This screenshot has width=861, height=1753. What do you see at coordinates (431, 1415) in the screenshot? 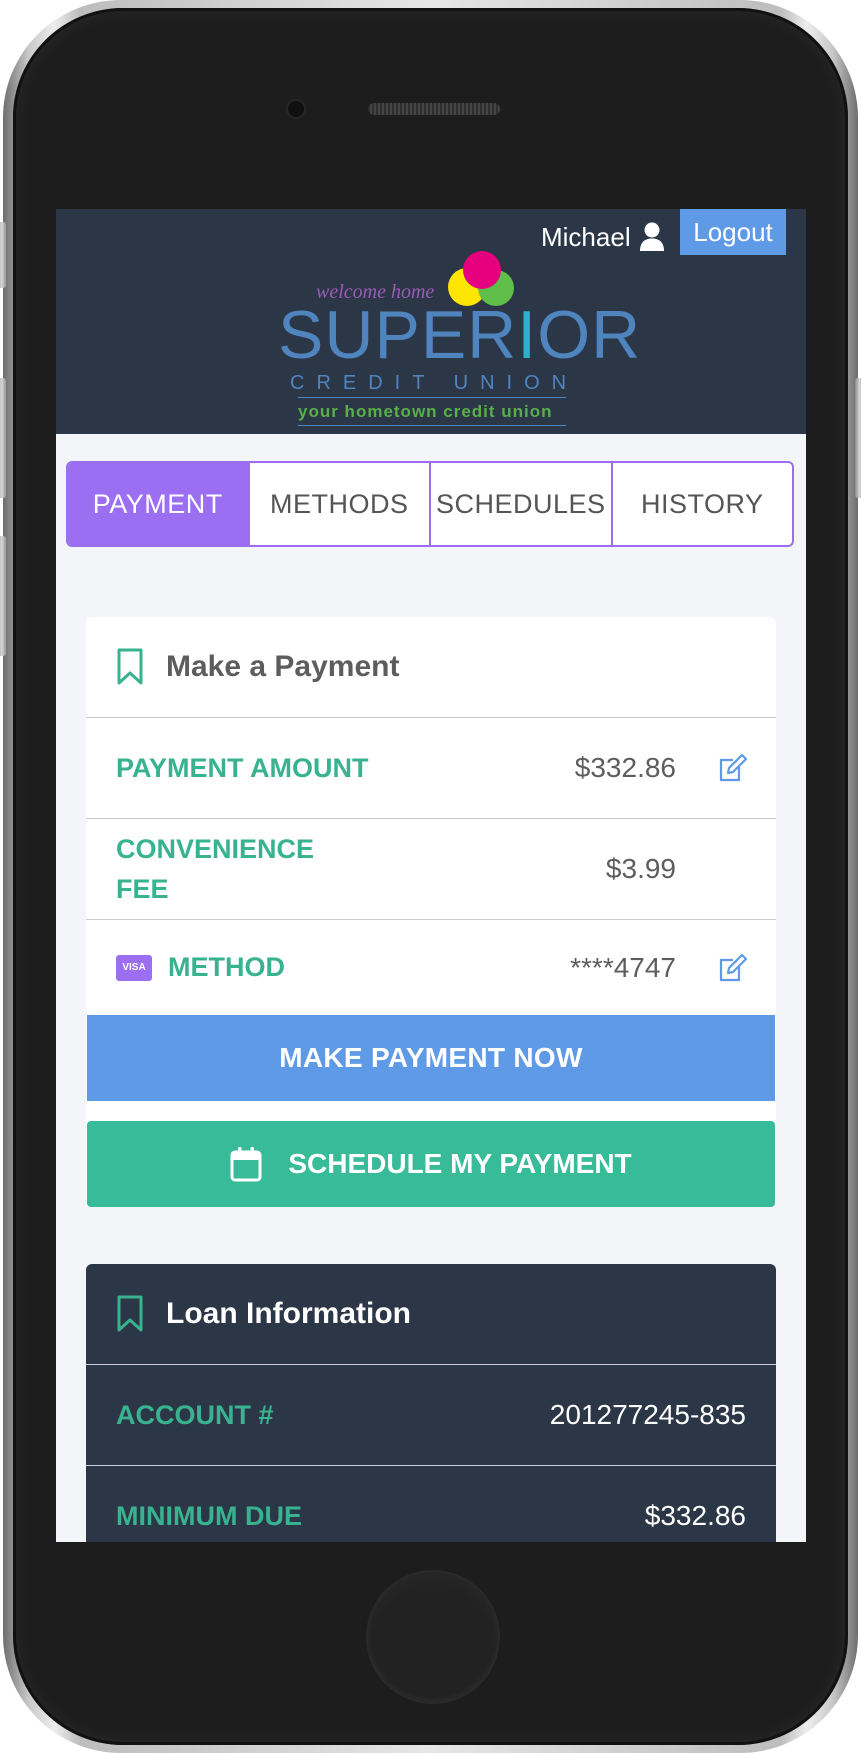
I see `account-number-row: ACCOUNT # 201277245-835` at bounding box center [431, 1415].